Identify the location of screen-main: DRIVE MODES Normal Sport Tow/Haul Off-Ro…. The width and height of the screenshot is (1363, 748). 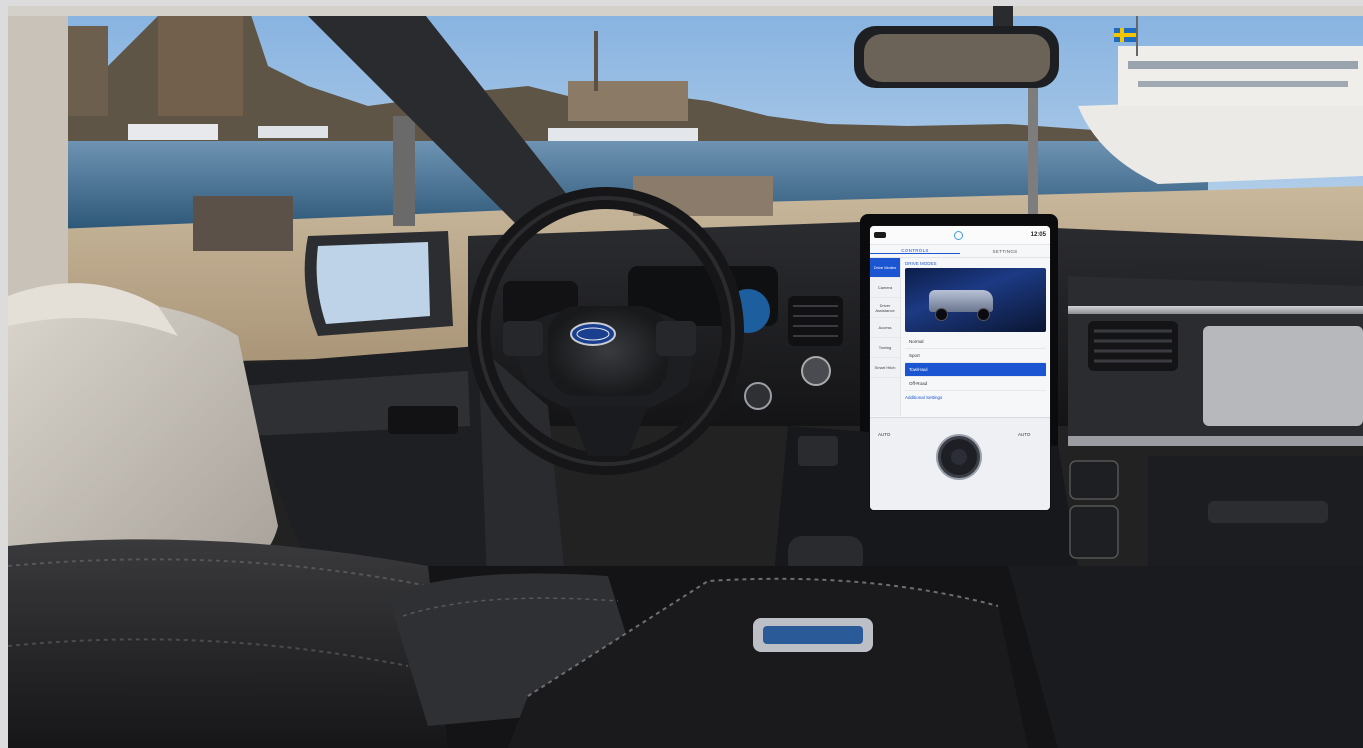
(975, 337).